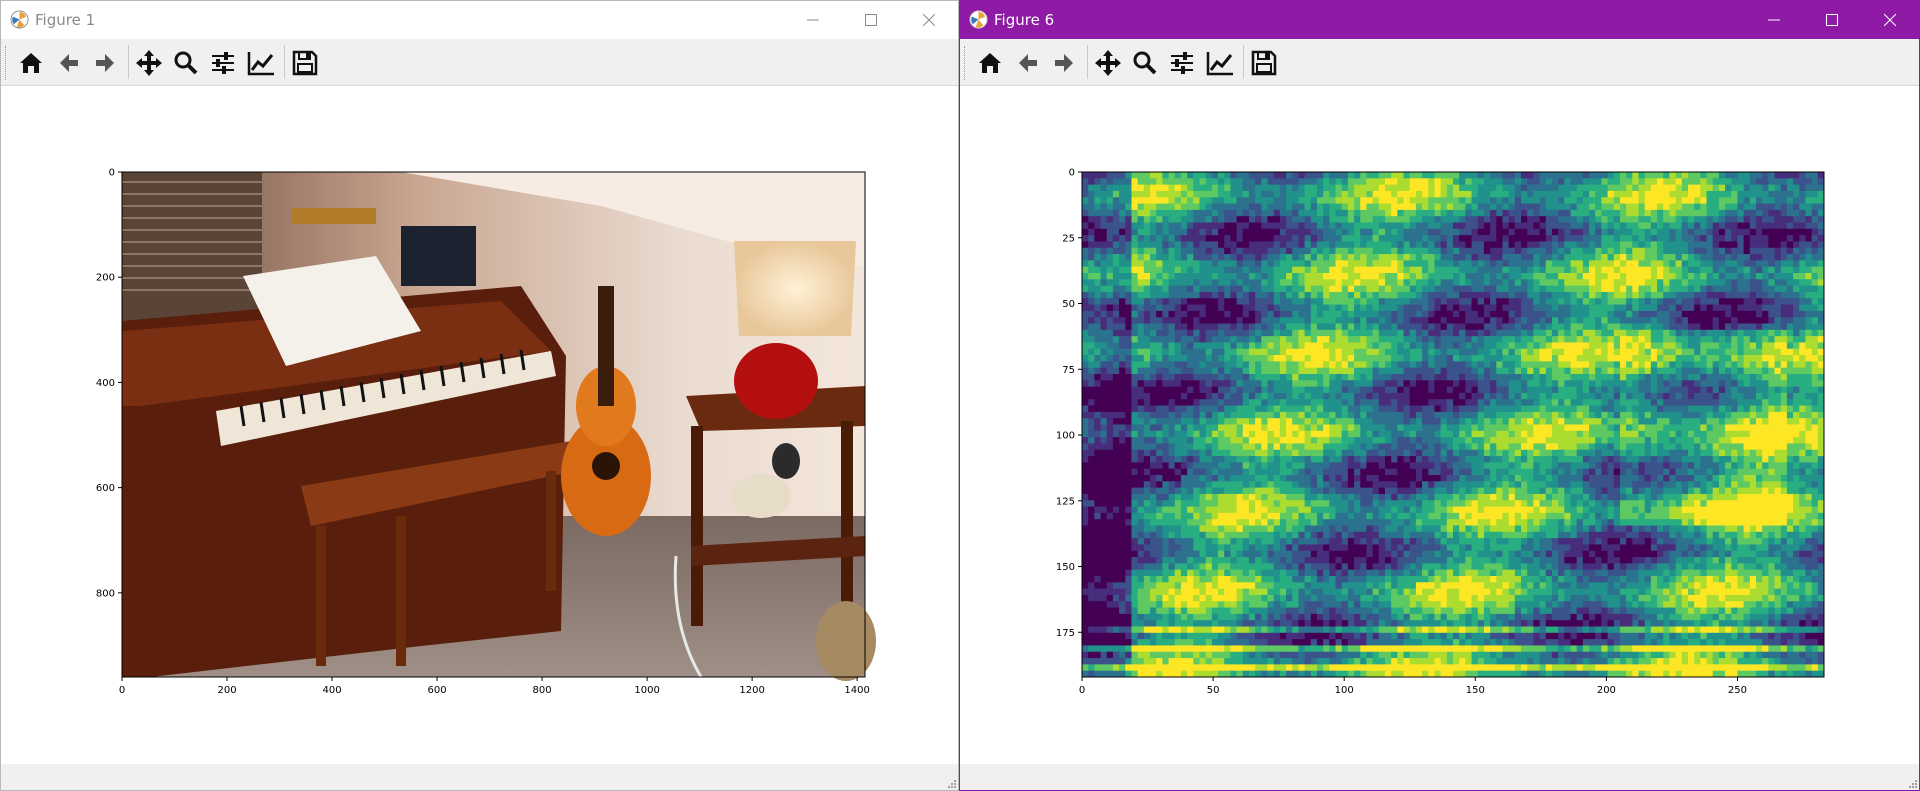 Image resolution: width=1920 pixels, height=791 pixels. I want to click on figure1-xtick-label: 1400, so click(856, 690).